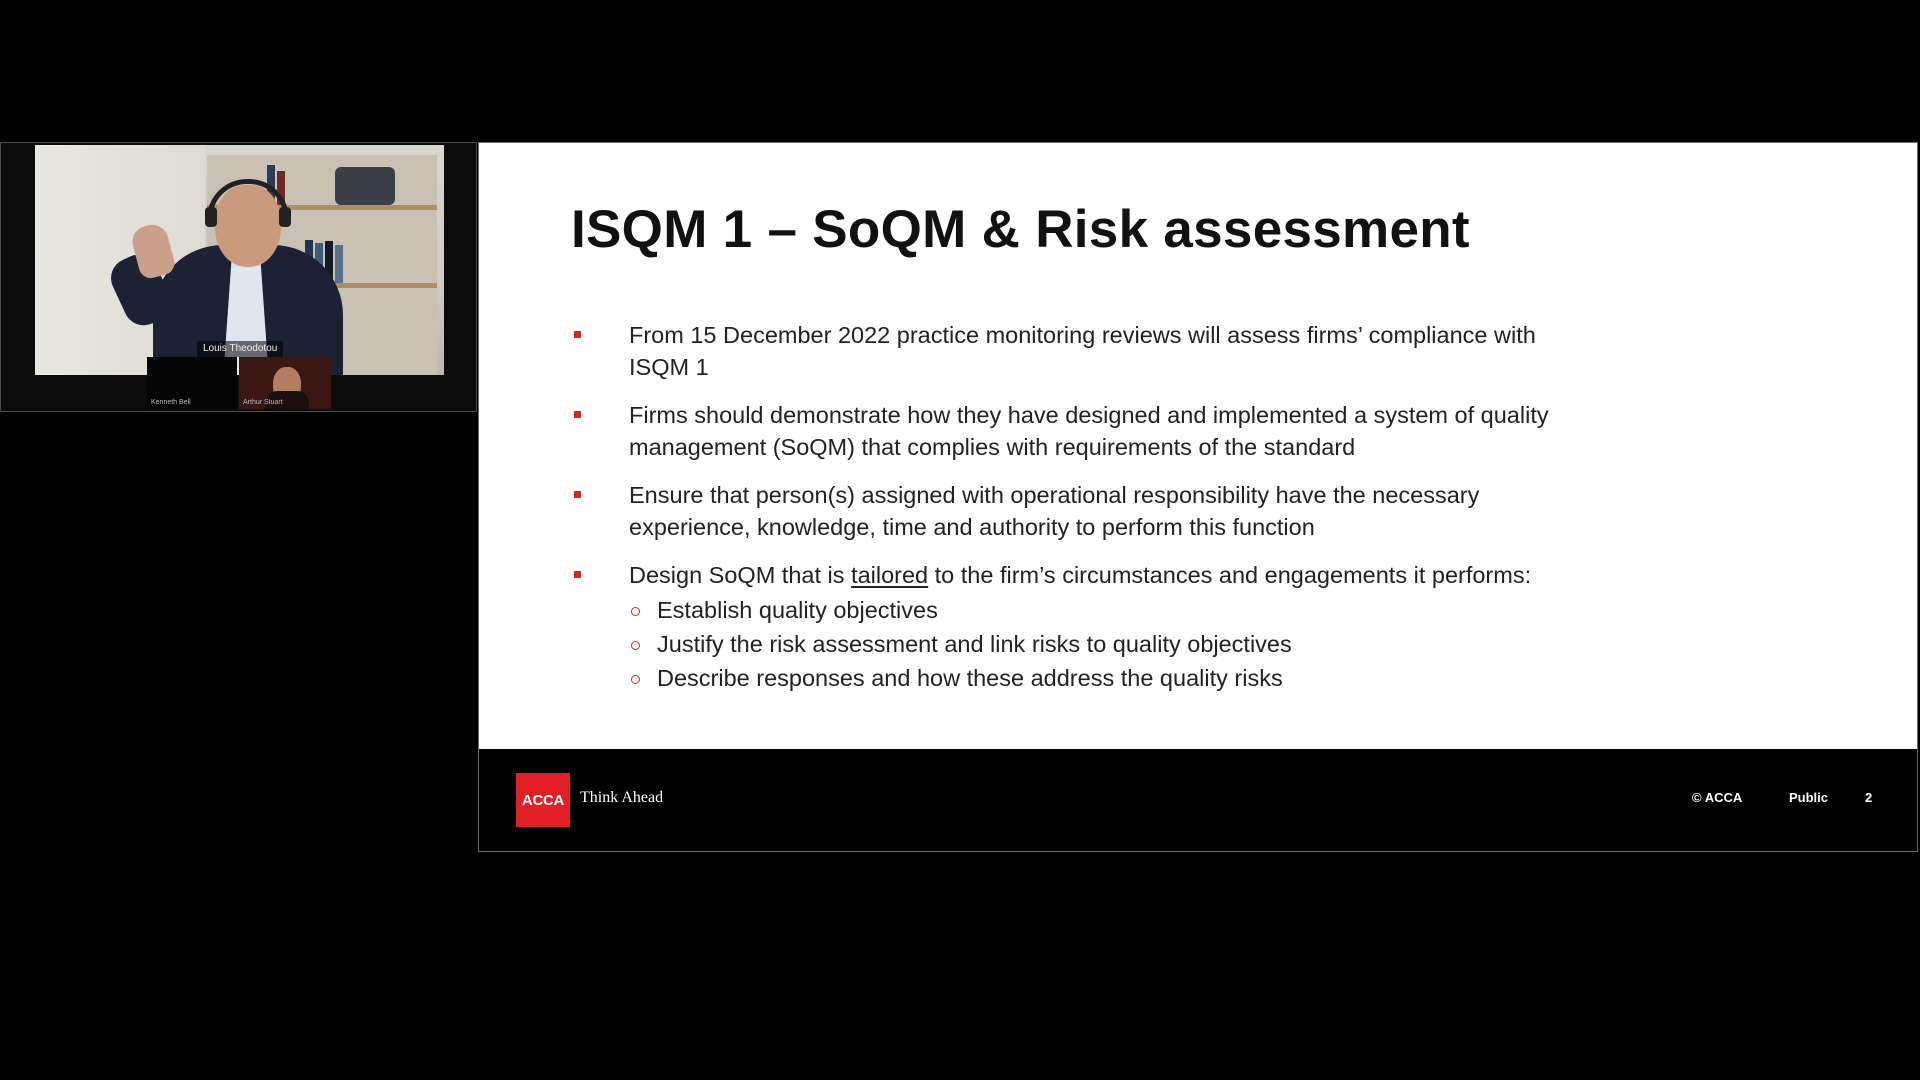 Image resolution: width=1920 pixels, height=1080 pixels. Describe the element at coordinates (890, 575) in the screenshot. I see `underlined-emphasis: tailored` at that location.